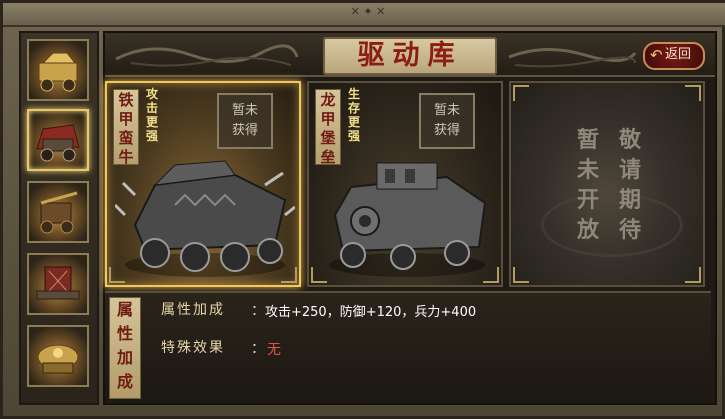 Image resolution: width=725 pixels, height=419 pixels. I want to click on red-war-wagon-icon, so click(58, 143).